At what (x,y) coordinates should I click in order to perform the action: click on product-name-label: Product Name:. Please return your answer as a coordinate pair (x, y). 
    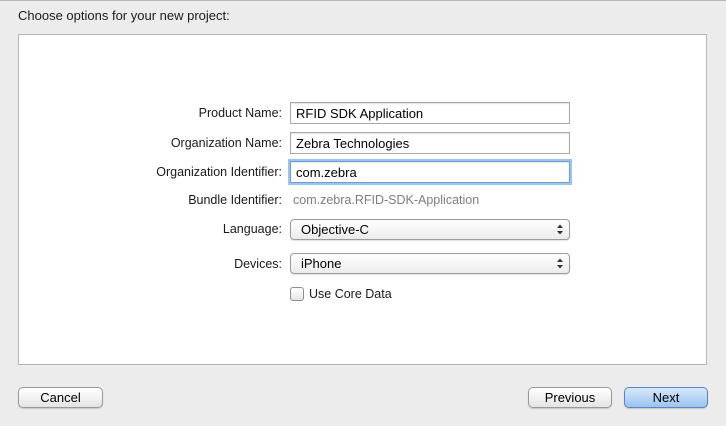
    Looking at the image, I should click on (240, 113).